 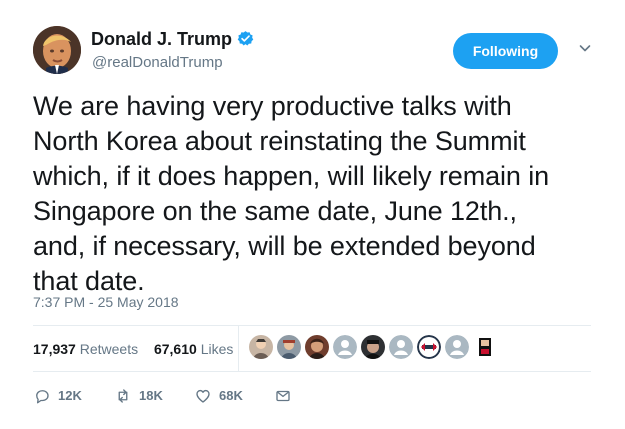 I want to click on profile-avatar, so click(x=57, y=50).